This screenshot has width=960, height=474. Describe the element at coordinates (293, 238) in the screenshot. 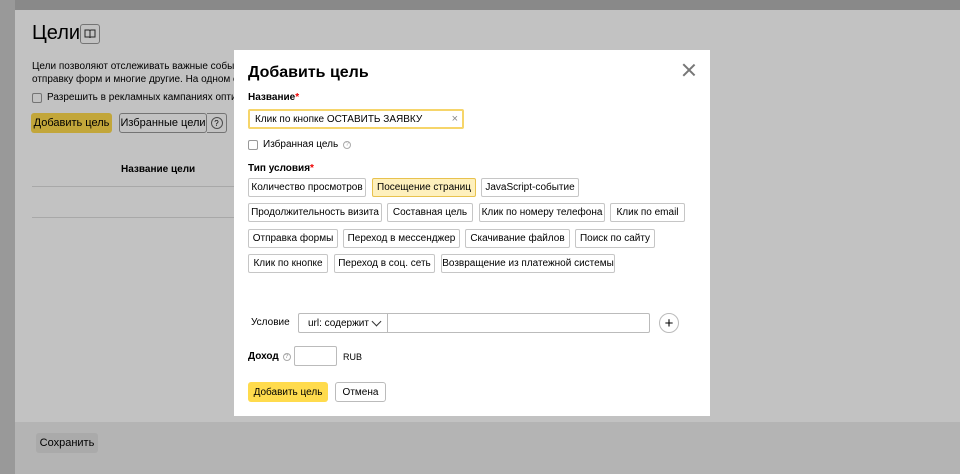

I see `condition-type-chip: Отправка формы` at that location.